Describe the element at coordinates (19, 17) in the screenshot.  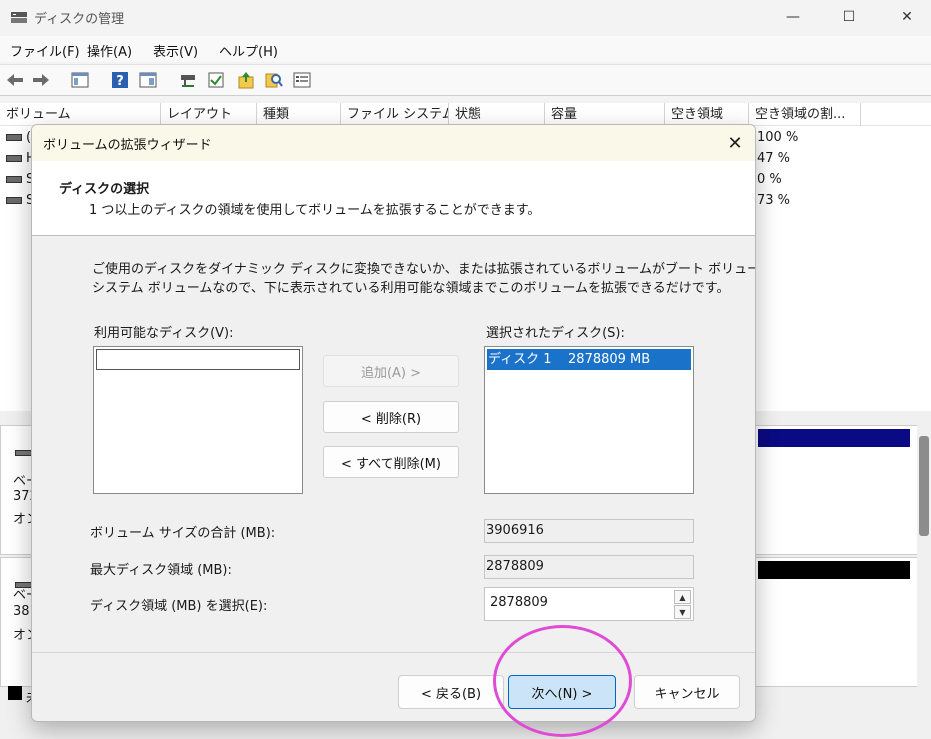
I see `disk-management-app-icon` at that location.